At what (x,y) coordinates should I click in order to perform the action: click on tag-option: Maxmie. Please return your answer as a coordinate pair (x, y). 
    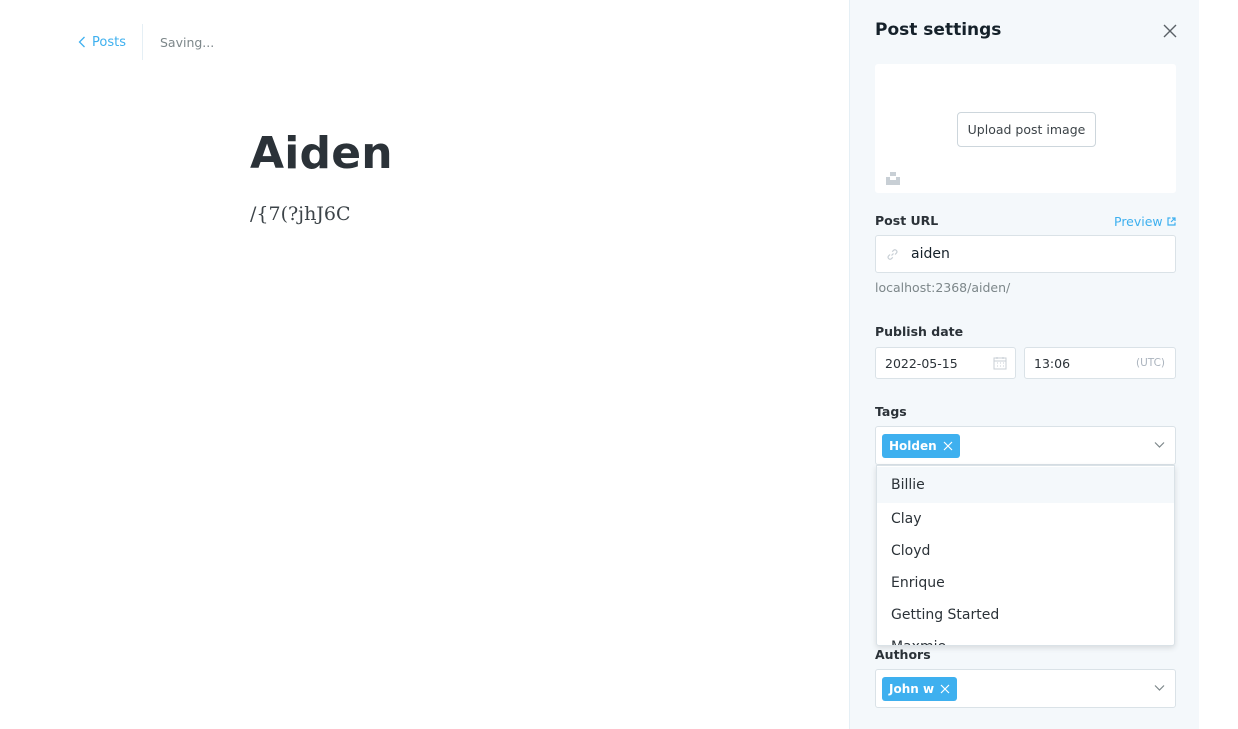
    Looking at the image, I should click on (1025, 638).